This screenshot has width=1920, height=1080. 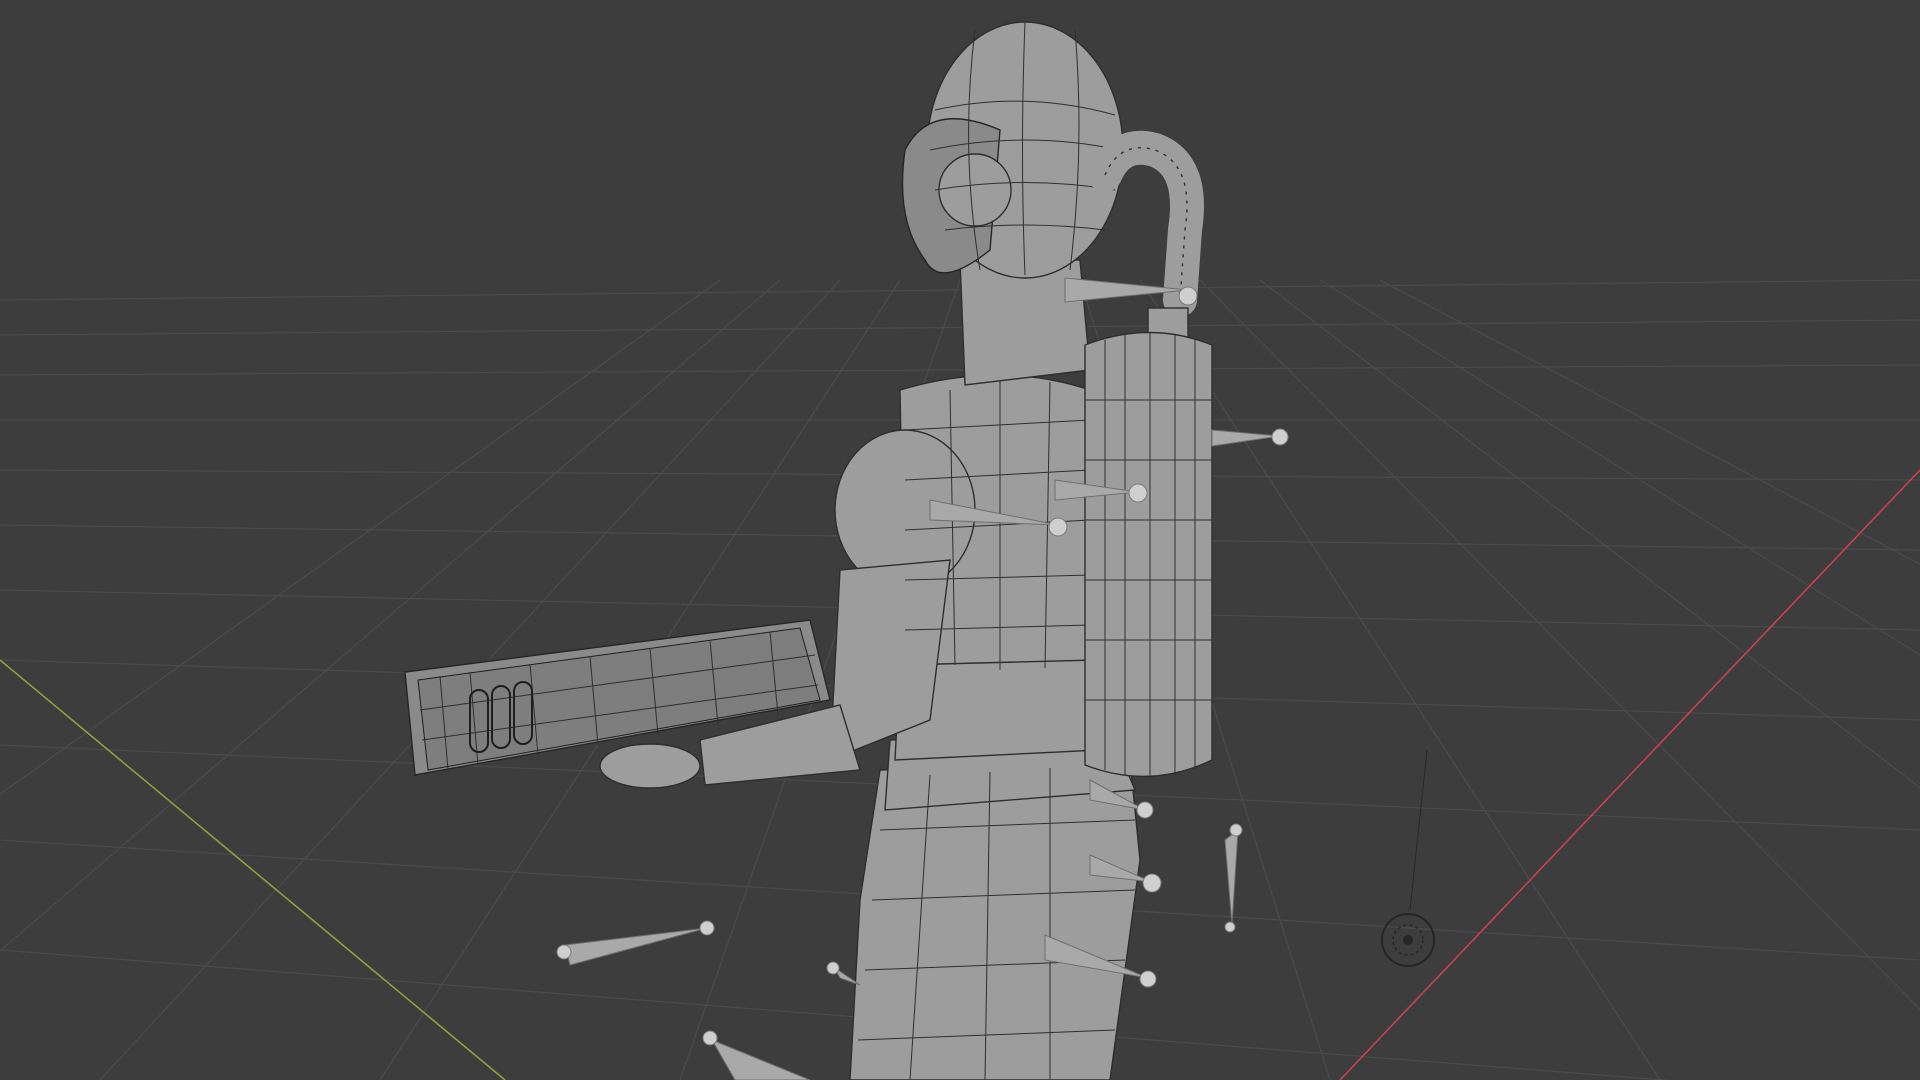 I want to click on breathing-hose, so click(x=1146, y=223).